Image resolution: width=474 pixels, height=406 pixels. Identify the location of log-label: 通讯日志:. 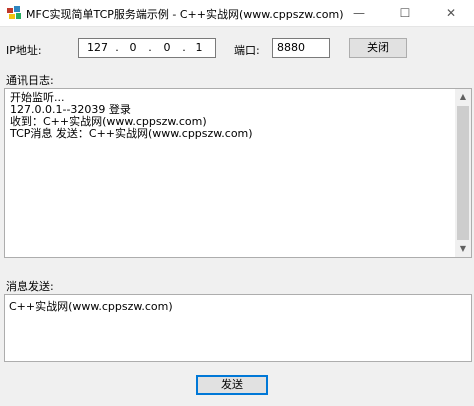
(30, 80).